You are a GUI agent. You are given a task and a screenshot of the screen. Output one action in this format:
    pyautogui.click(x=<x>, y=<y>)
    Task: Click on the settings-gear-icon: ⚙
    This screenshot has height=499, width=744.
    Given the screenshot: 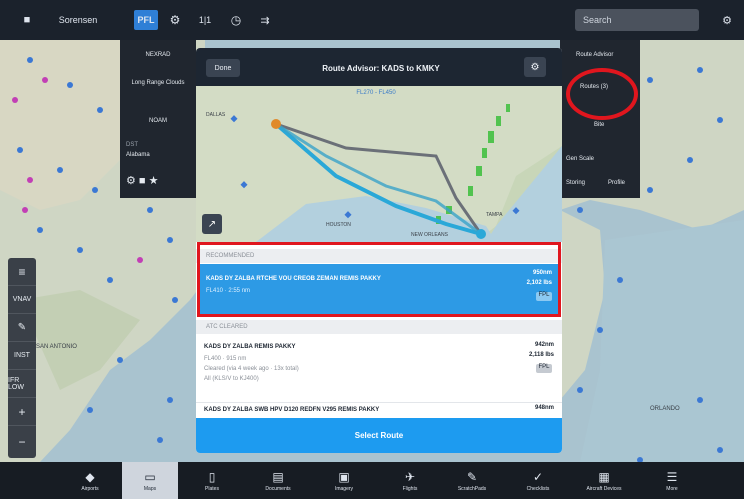 What is the action you would take?
    pyautogui.click(x=727, y=20)
    